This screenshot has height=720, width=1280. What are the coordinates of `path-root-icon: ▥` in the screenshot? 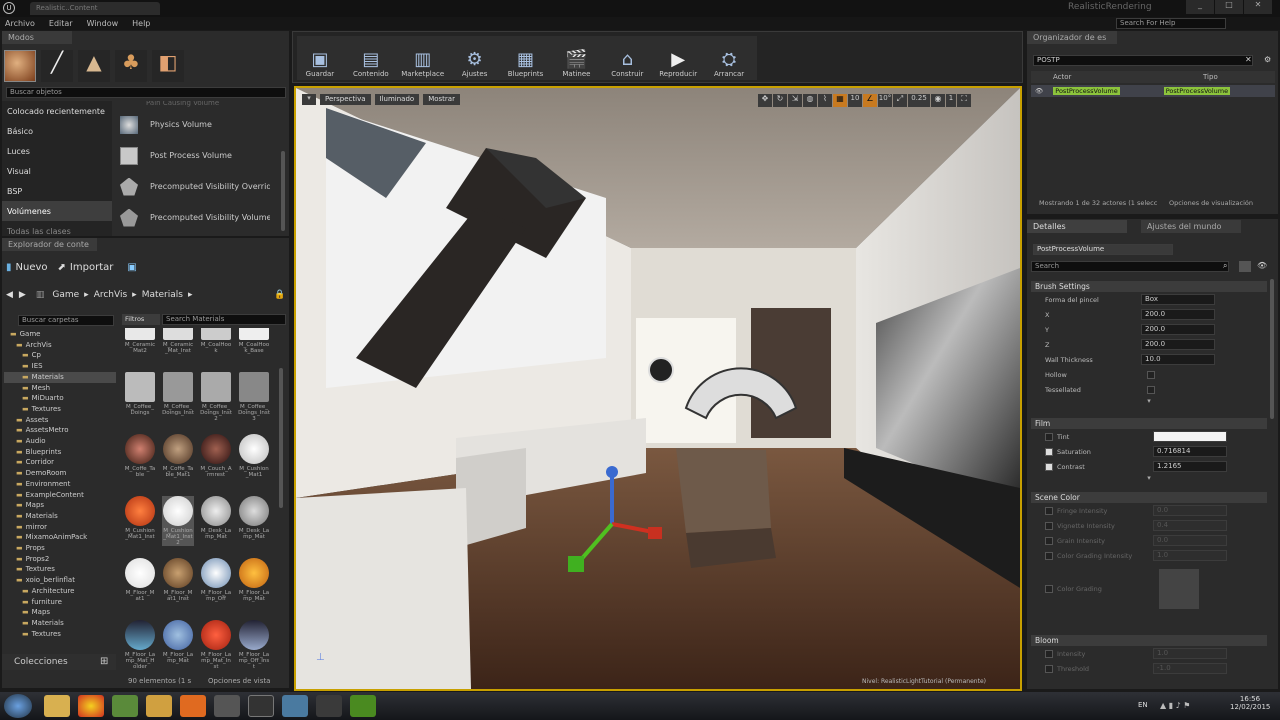 It's located at (40, 295).